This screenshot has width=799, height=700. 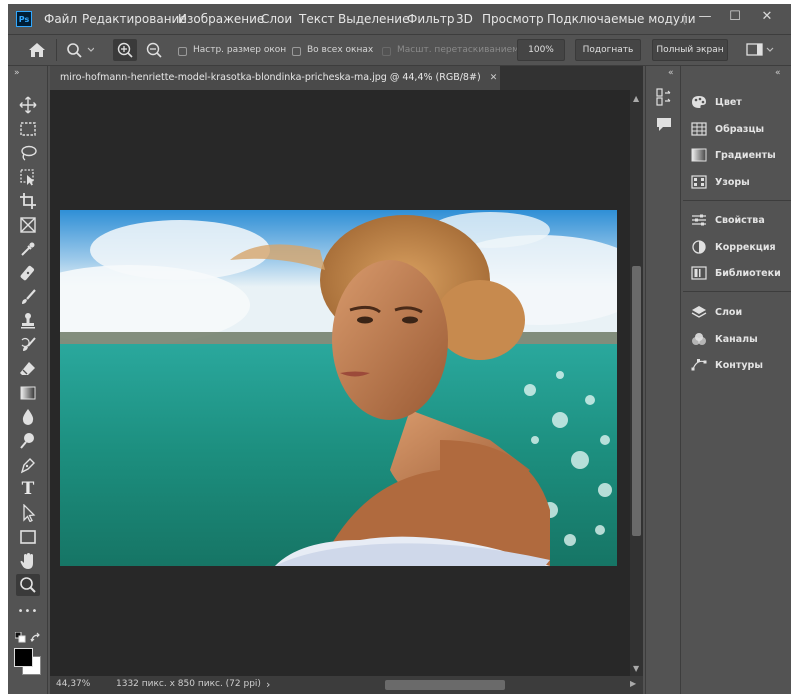 I want to click on panel-gradients: Градиенты, so click(x=741, y=155).